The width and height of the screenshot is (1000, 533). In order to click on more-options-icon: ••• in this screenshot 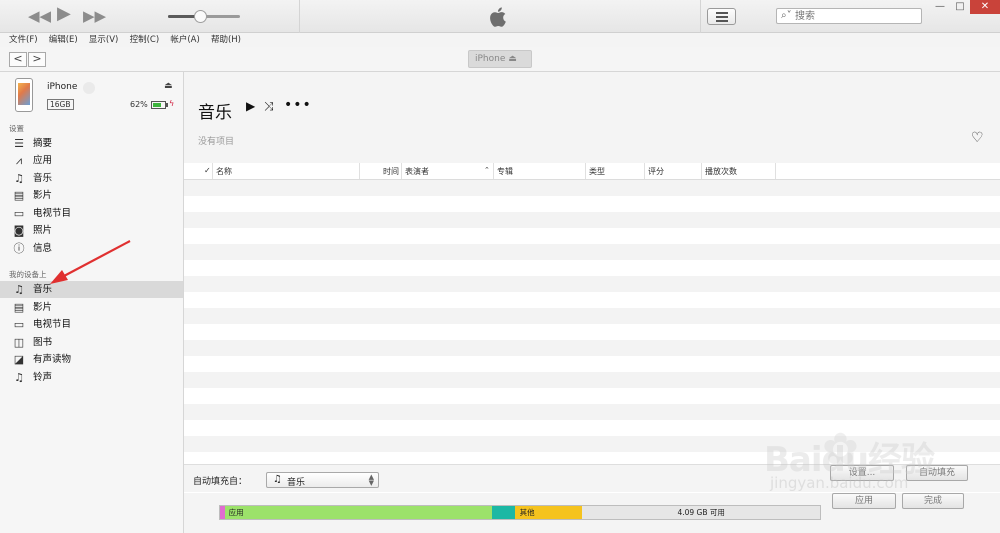, I will do `click(298, 105)`.